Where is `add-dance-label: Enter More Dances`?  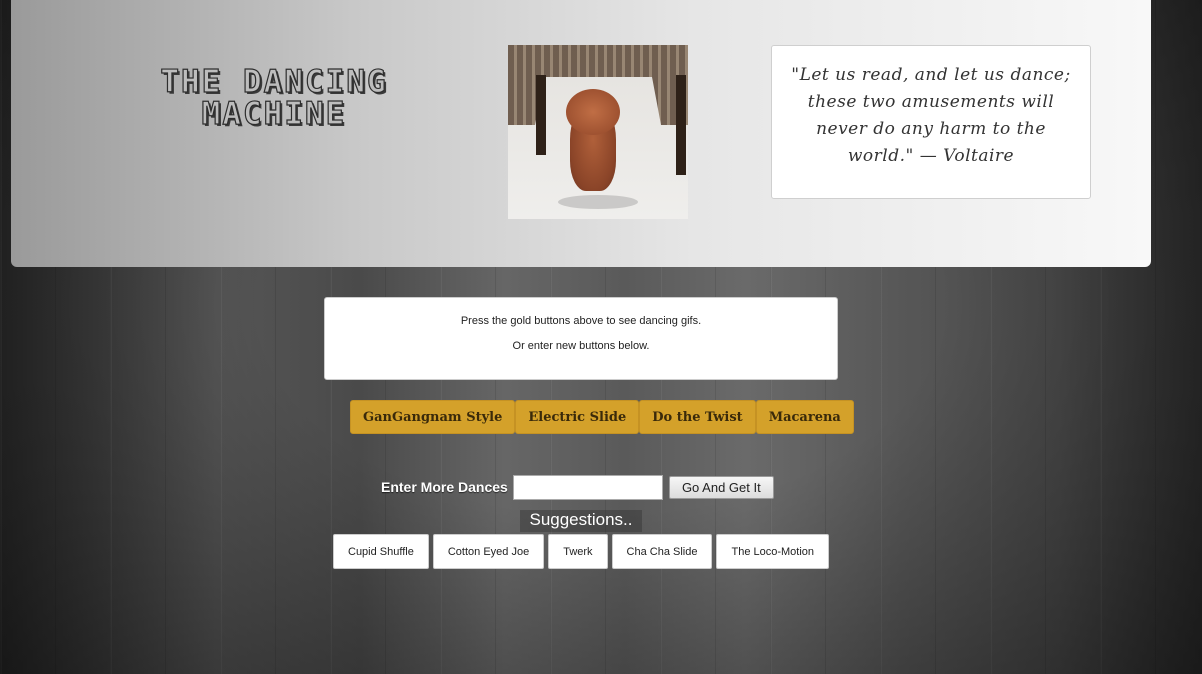 add-dance-label: Enter More Dances is located at coordinates (444, 487).